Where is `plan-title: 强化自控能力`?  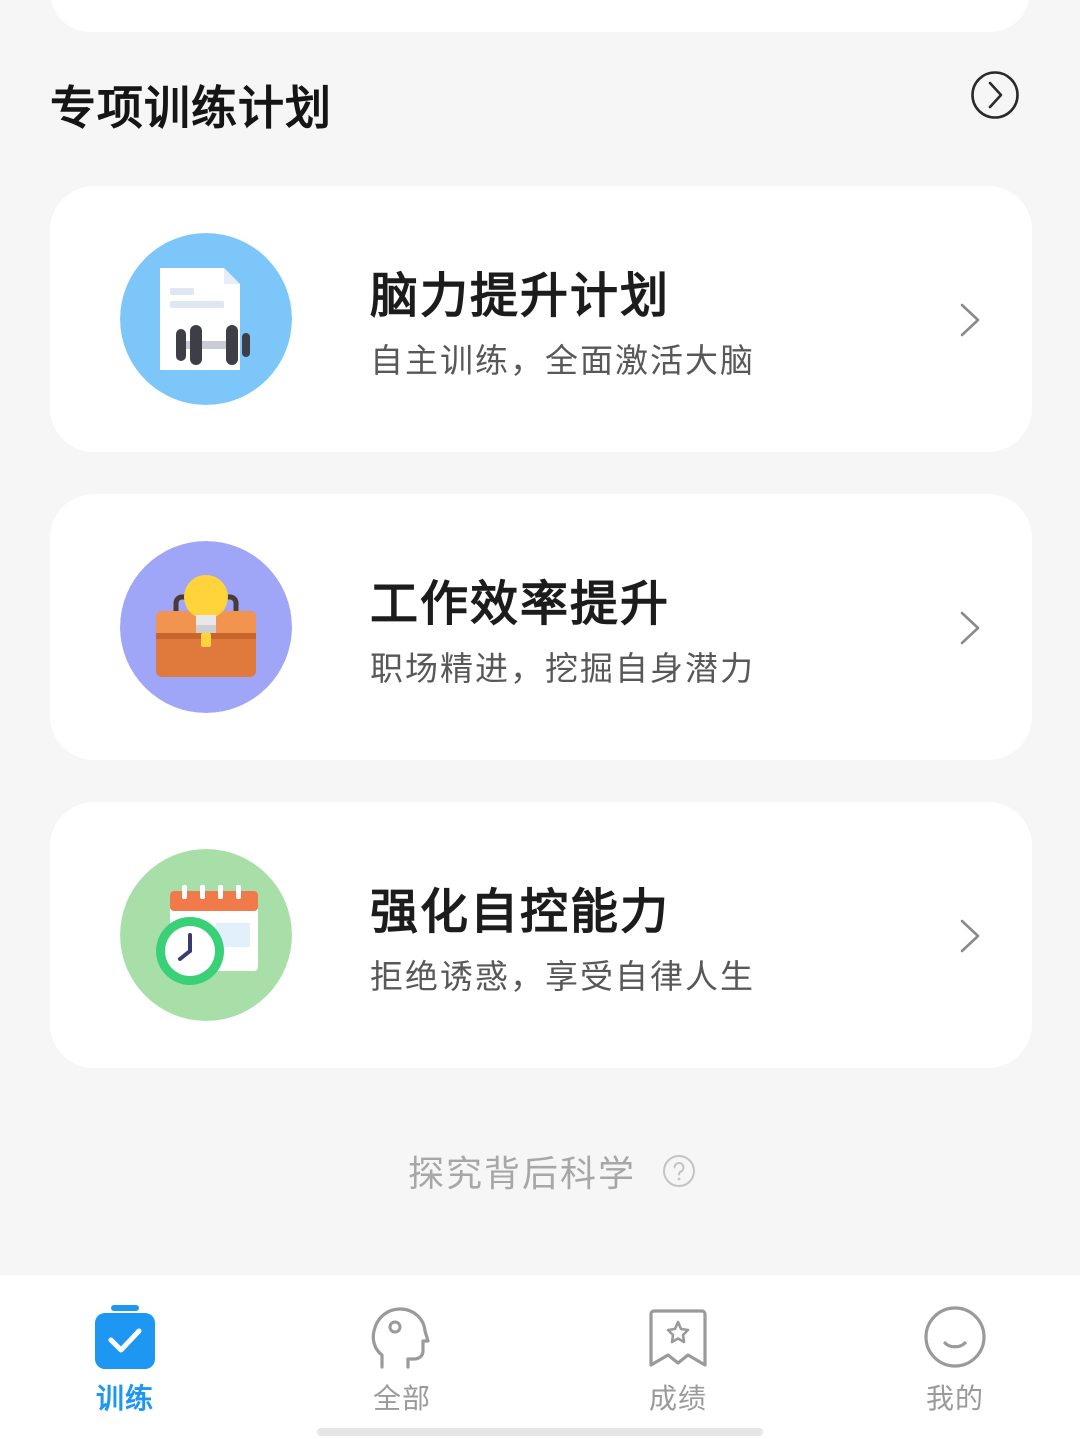
plan-title: 强化自控能力 is located at coordinates (520, 912).